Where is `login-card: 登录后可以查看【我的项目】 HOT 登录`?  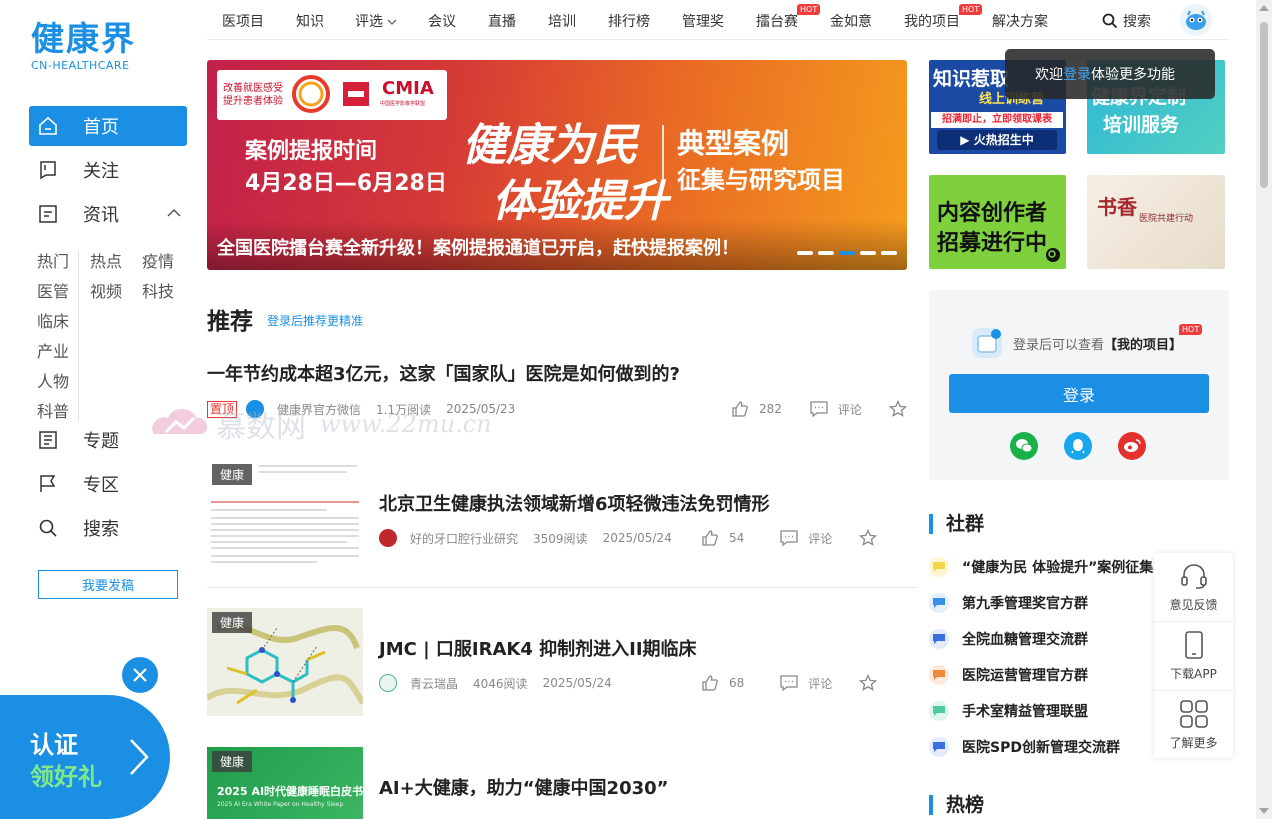 login-card: 登录后可以查看【我的项目】 HOT 登录 is located at coordinates (1079, 385).